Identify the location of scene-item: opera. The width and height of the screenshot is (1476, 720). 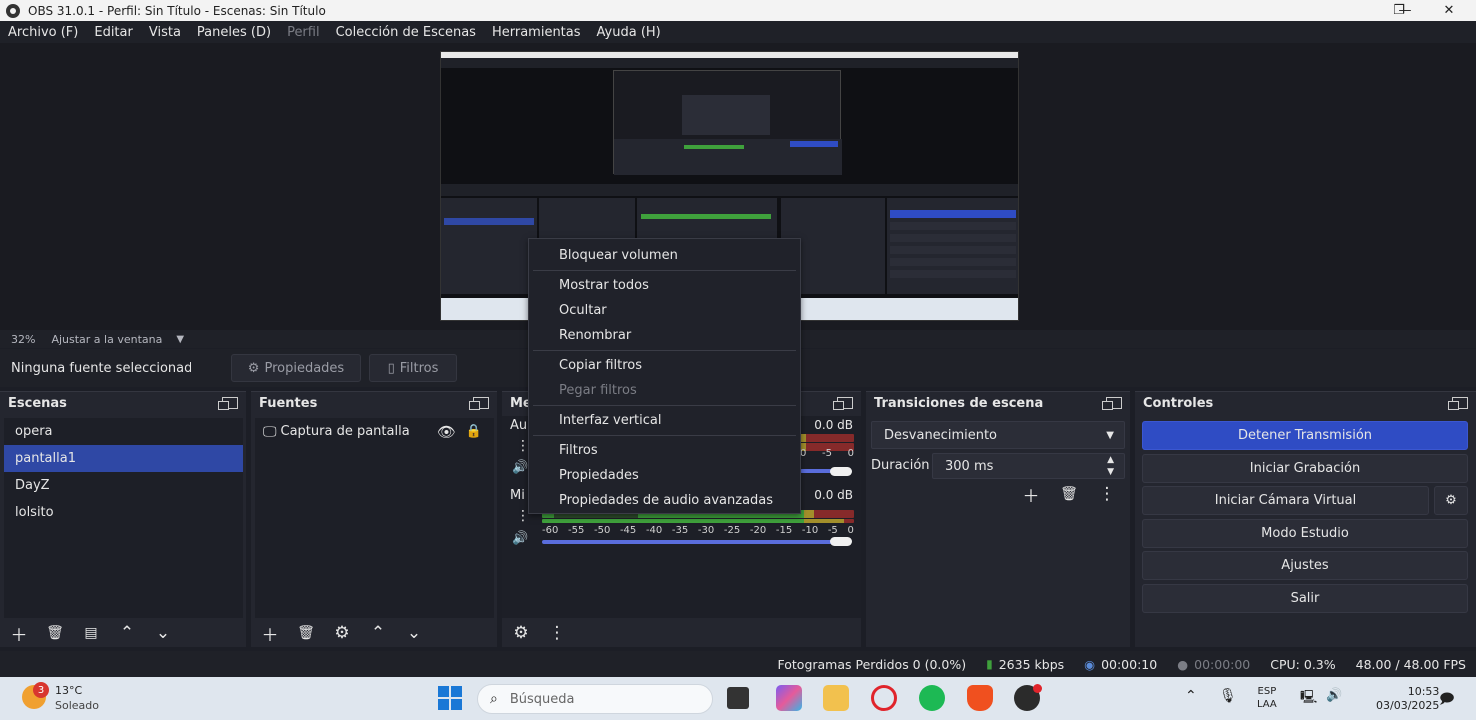
(123, 431).